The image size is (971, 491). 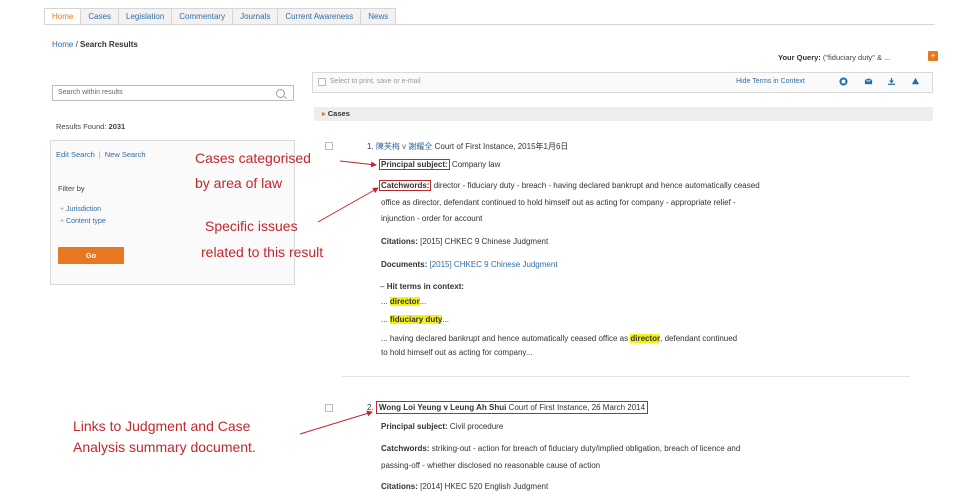 I want to click on arrow-to-catchwords, so click(x=348, y=205).